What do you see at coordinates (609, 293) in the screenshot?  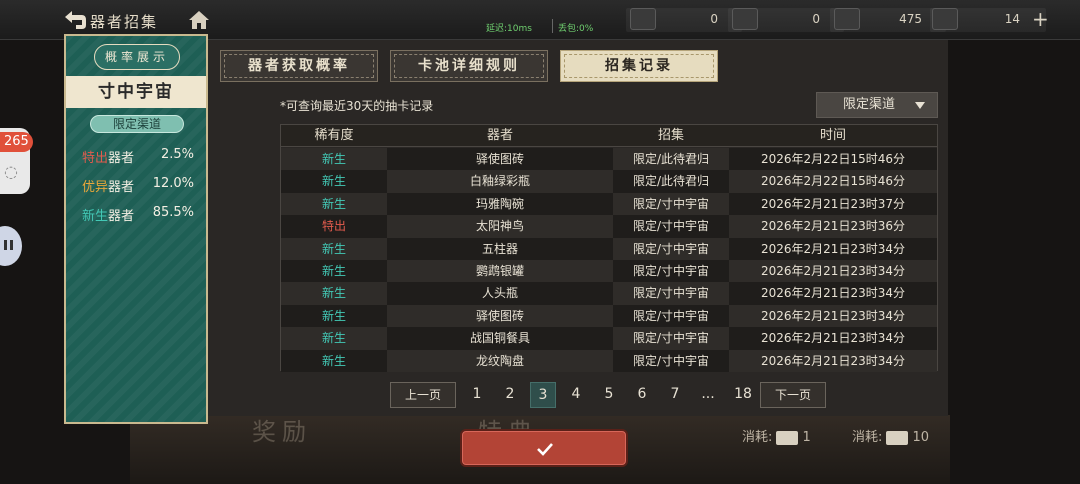 I see `table-row: 新生 人头瓶 限定/寸中宇宙 2026年2月21日23时34分` at bounding box center [609, 293].